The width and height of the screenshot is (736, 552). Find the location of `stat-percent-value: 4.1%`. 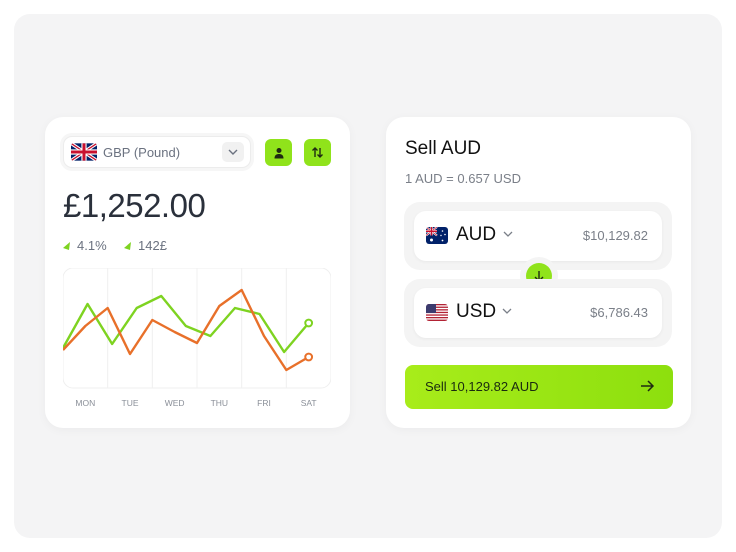

stat-percent-value: 4.1% is located at coordinates (92, 245).